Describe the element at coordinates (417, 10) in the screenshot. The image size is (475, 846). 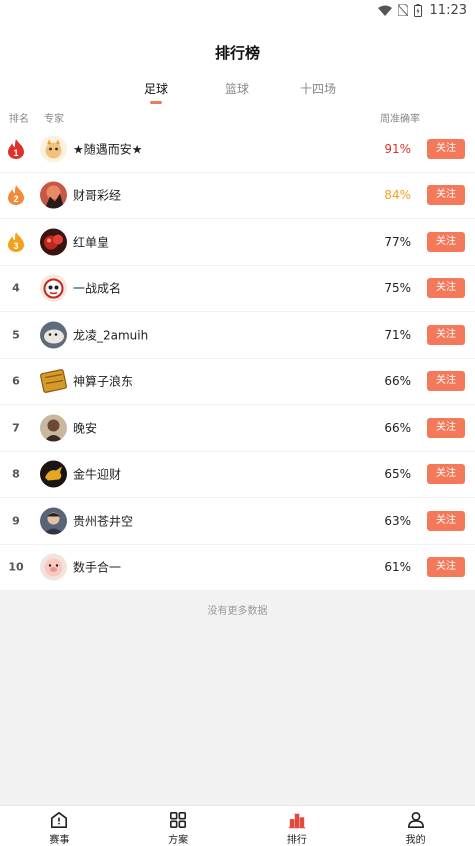
I see `battery-icon` at that location.